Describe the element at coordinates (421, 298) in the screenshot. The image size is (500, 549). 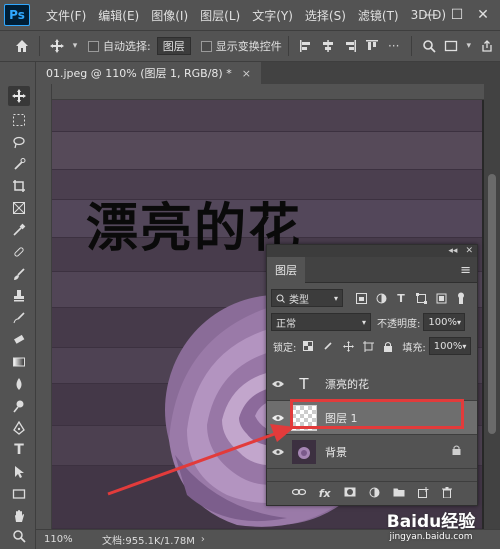
I see `filter-shape-icon` at that location.